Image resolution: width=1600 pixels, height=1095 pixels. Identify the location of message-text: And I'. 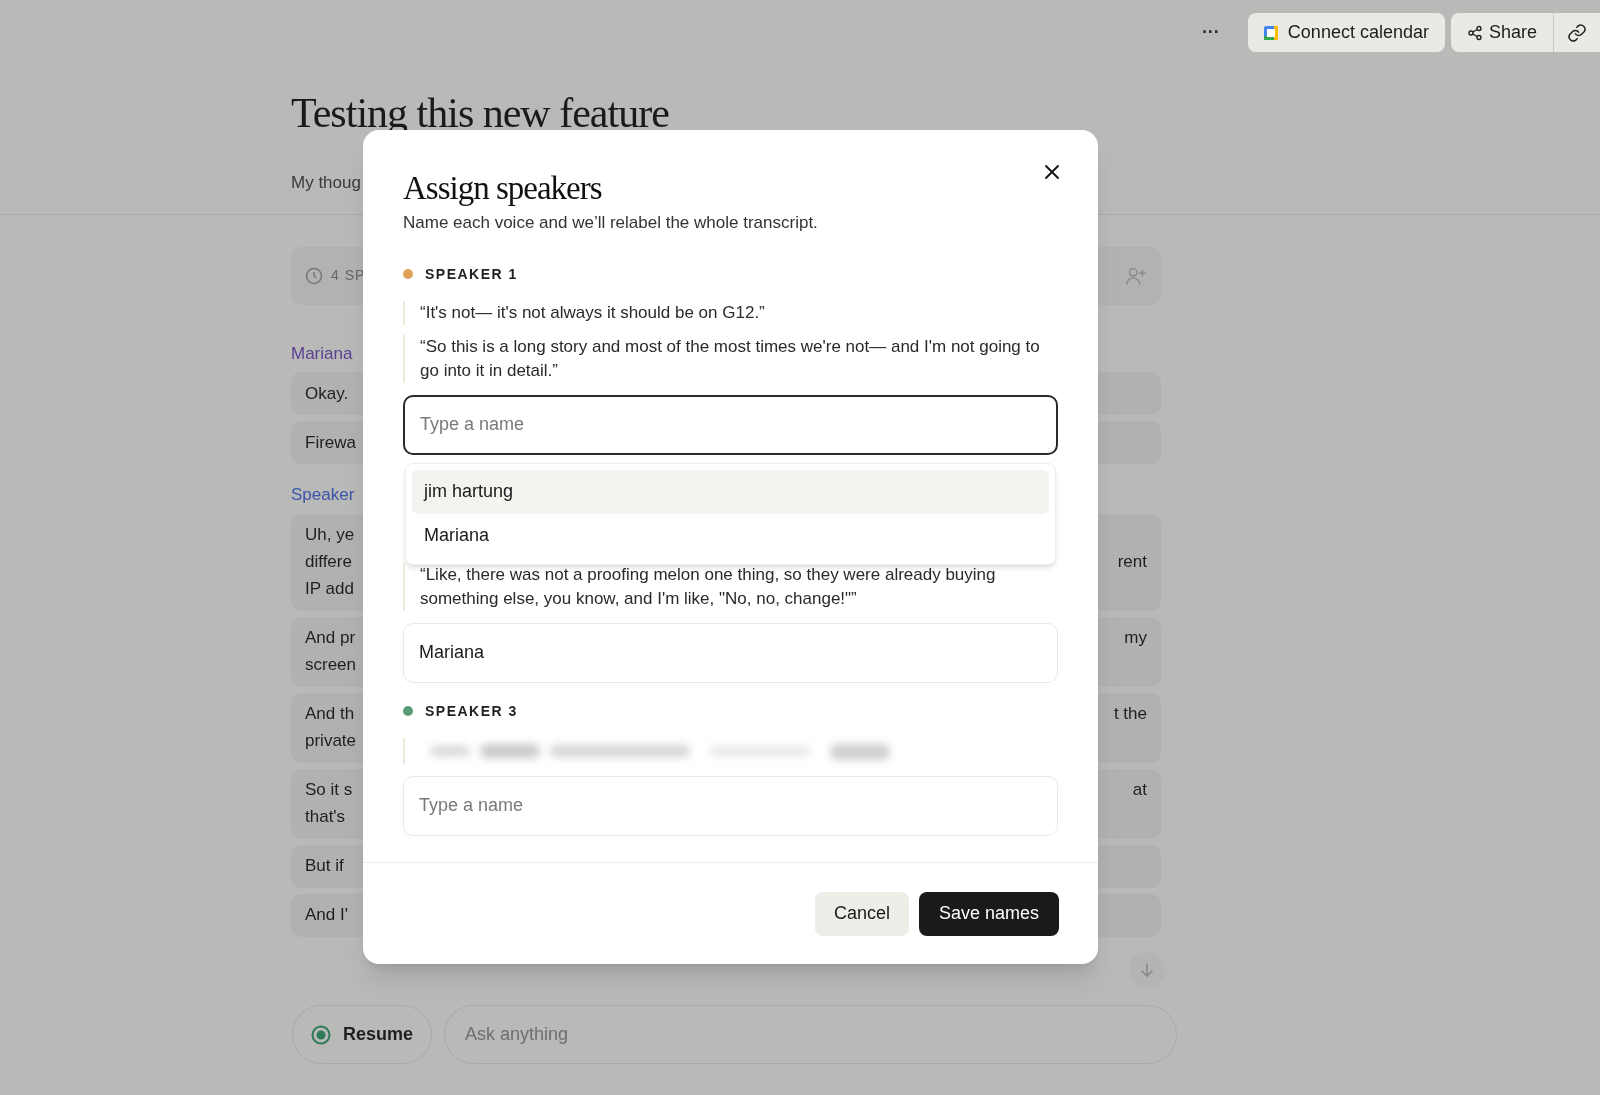
(326, 915).